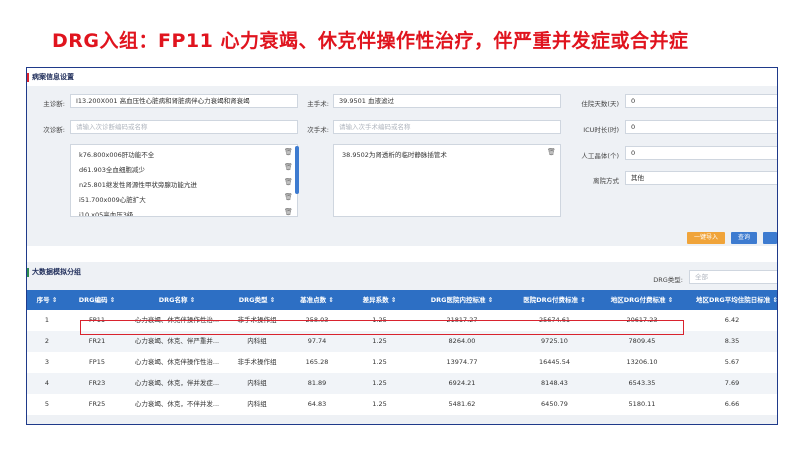 Image resolution: width=800 pixels, height=450 pixels. Describe the element at coordinates (318, 130) in the screenshot. I see `secondary-operation-label: 次手术:` at that location.